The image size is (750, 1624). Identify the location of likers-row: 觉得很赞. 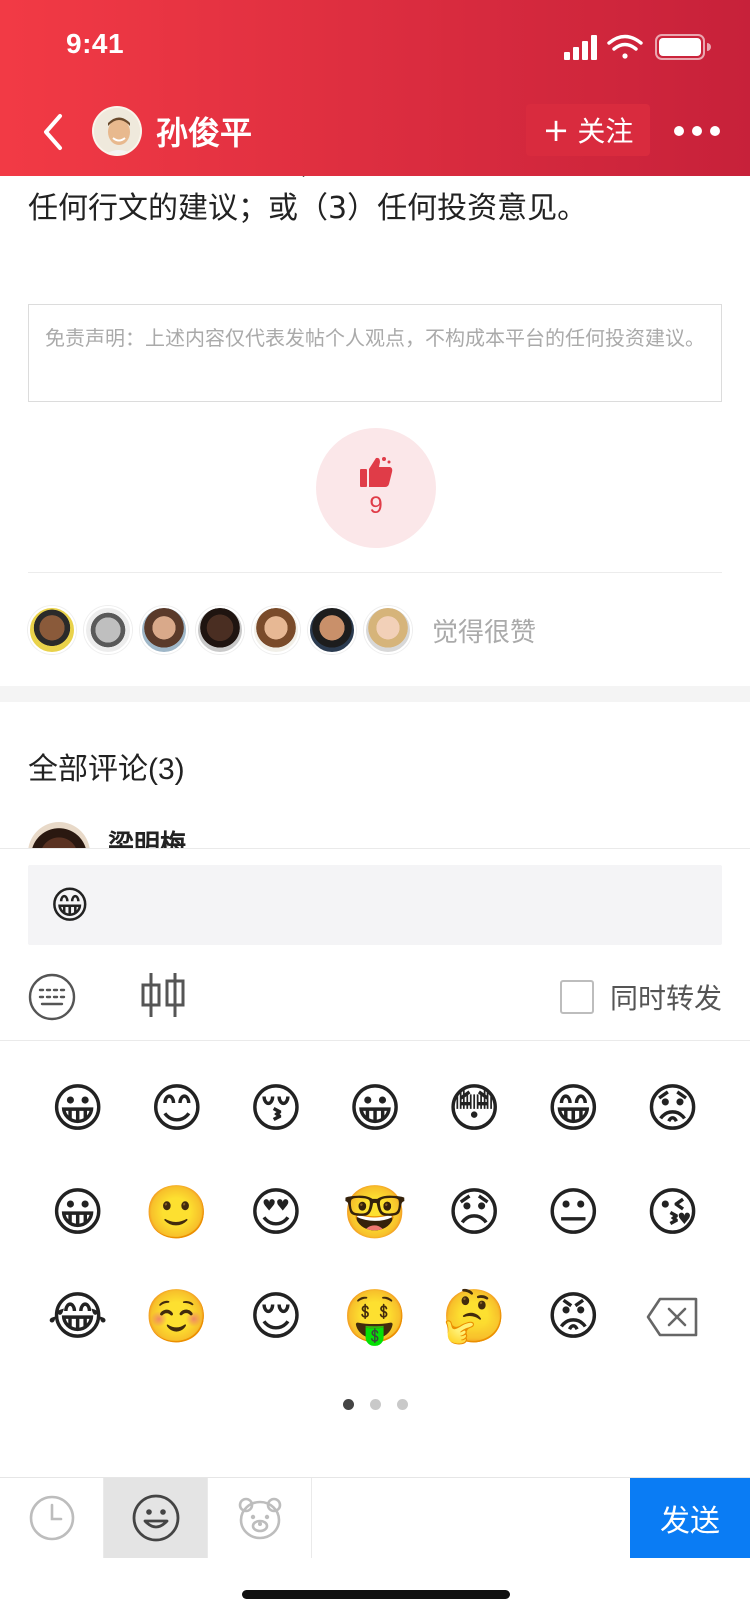
(282, 630).